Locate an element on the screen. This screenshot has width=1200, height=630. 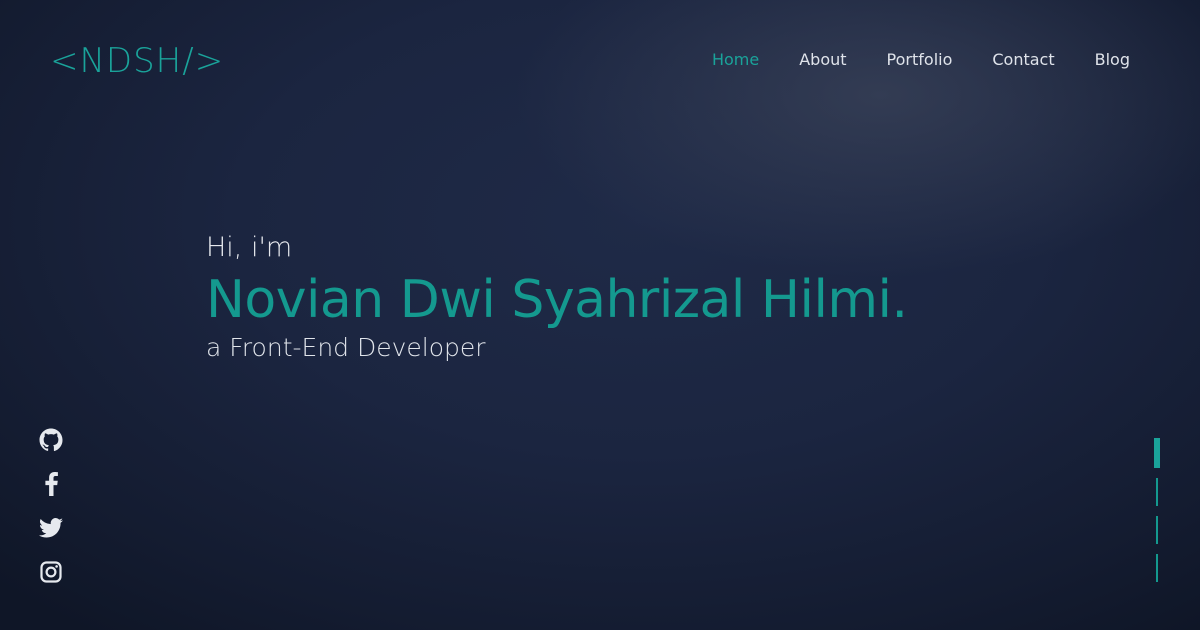
instagram-link is located at coordinates (51, 572).